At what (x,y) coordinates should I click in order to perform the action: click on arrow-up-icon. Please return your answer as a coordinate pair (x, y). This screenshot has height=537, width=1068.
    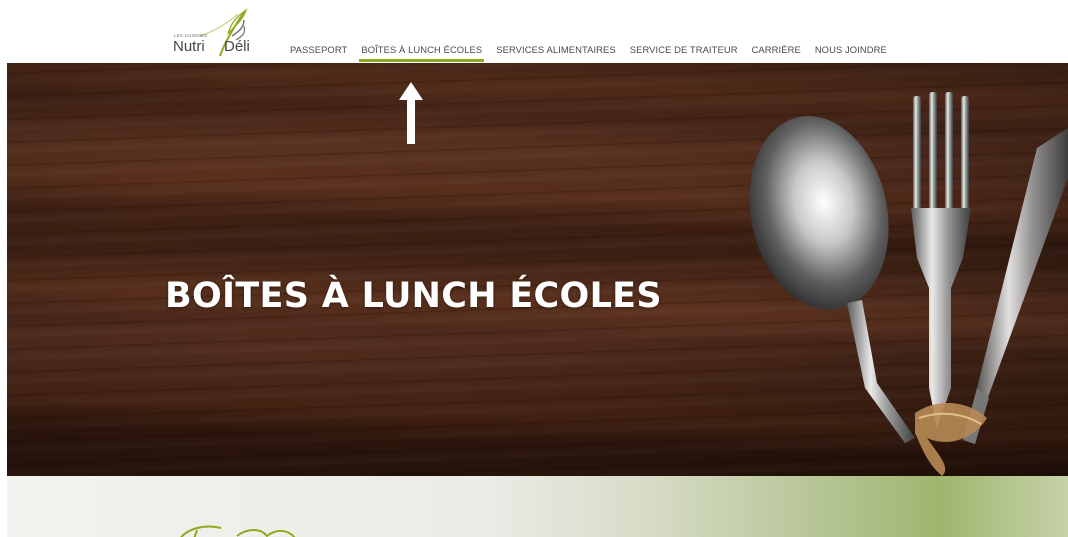
    Looking at the image, I should click on (411, 113).